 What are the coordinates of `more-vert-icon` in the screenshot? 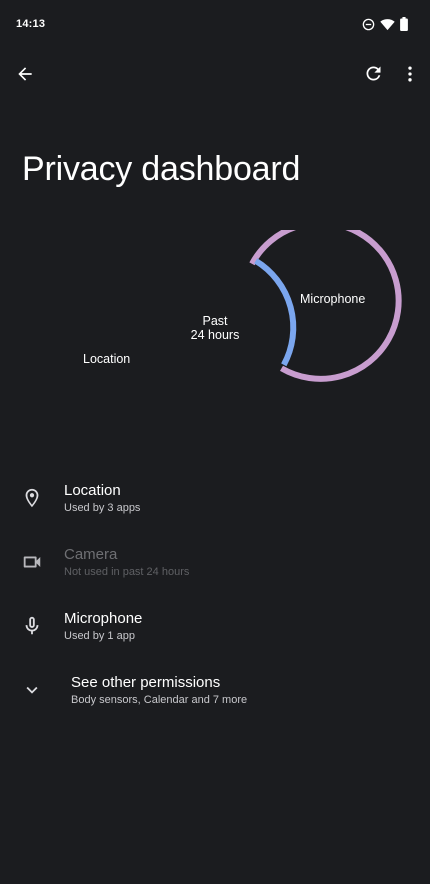 It's located at (410, 76).